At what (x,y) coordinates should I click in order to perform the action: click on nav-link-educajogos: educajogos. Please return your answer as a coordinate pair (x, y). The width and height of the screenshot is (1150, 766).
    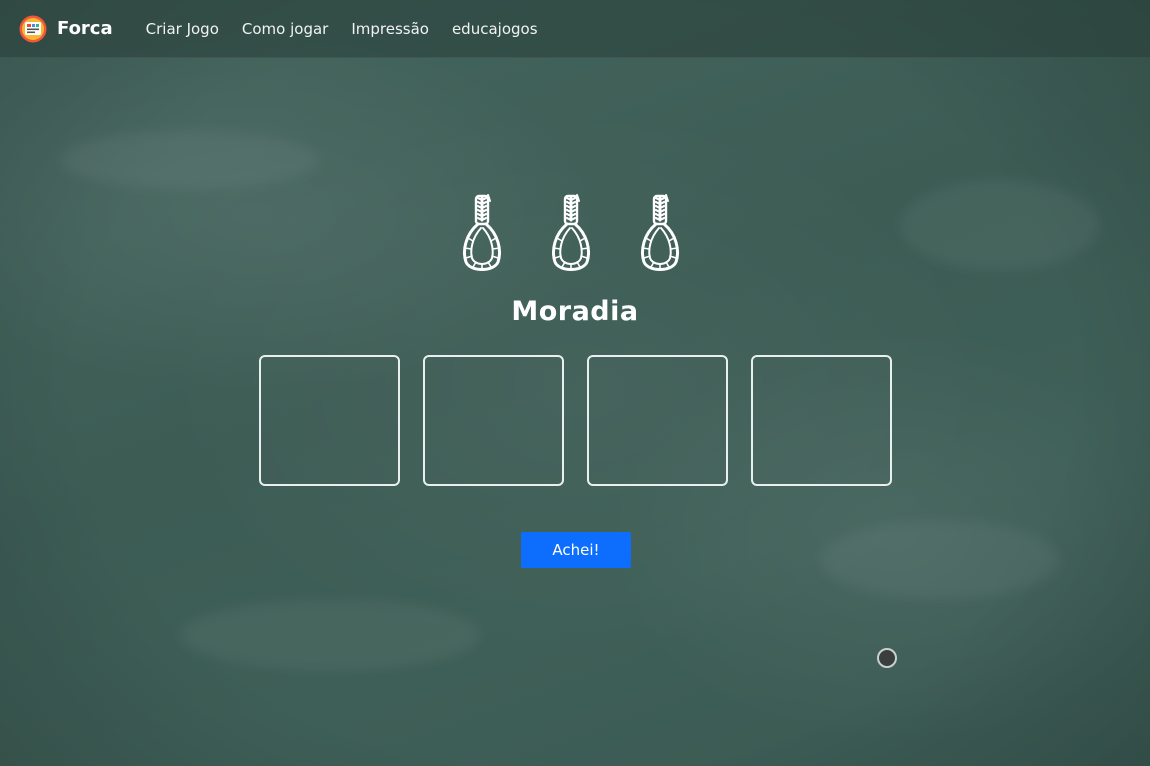
    Looking at the image, I should click on (495, 29).